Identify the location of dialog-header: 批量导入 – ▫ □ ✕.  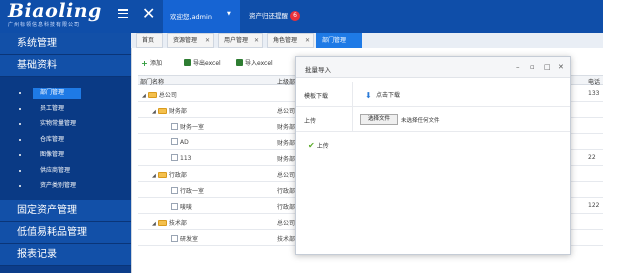
(433, 67).